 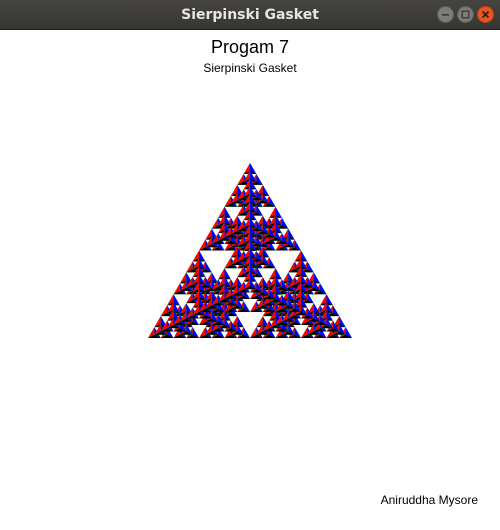 I want to click on minimize-icon, so click(x=445, y=14).